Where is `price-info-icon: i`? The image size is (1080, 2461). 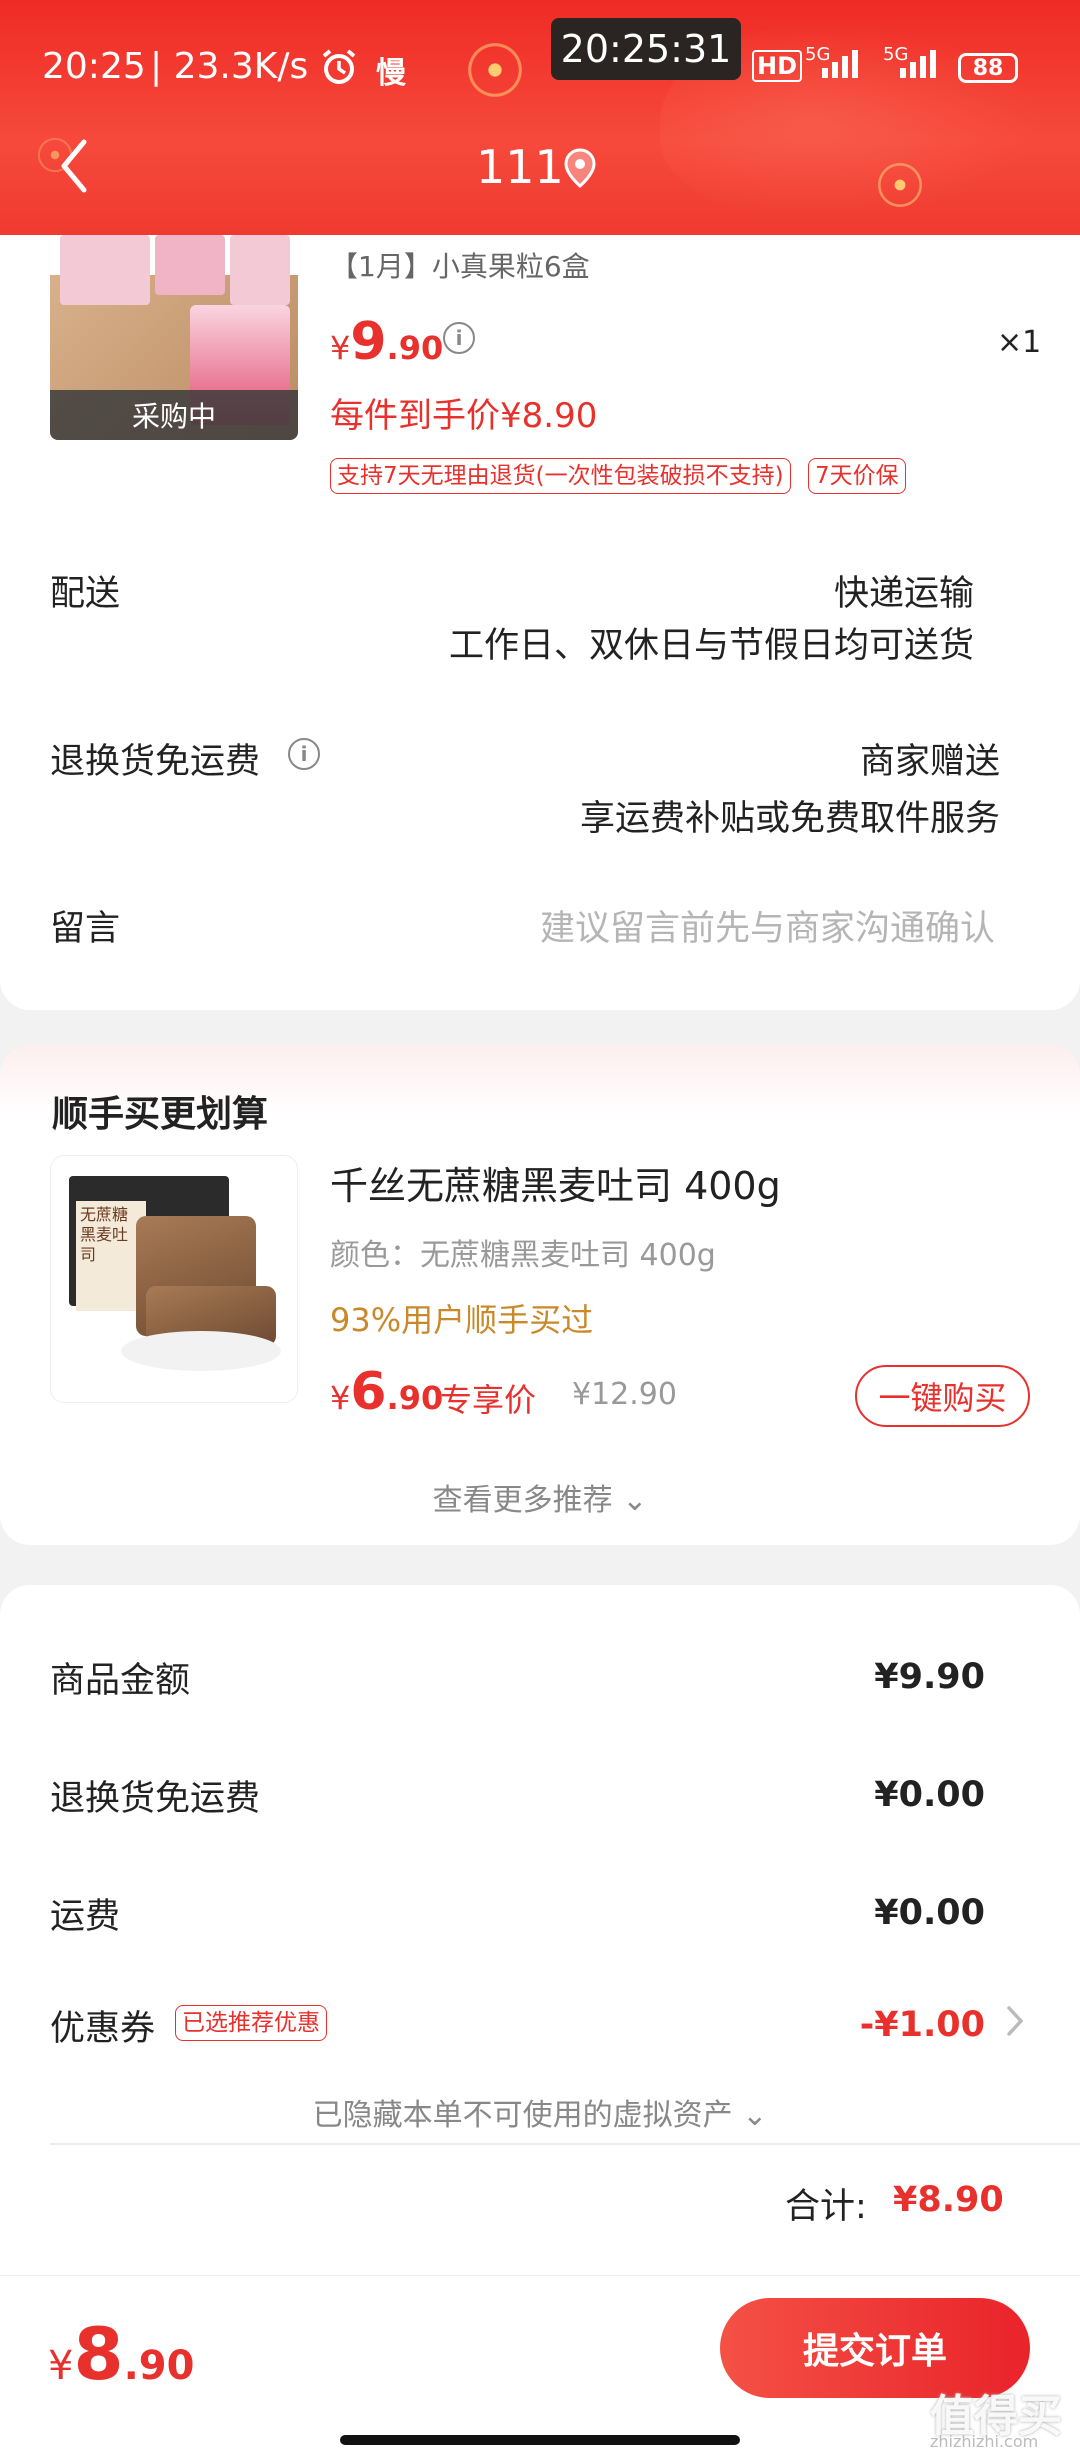 price-info-icon: i is located at coordinates (459, 338).